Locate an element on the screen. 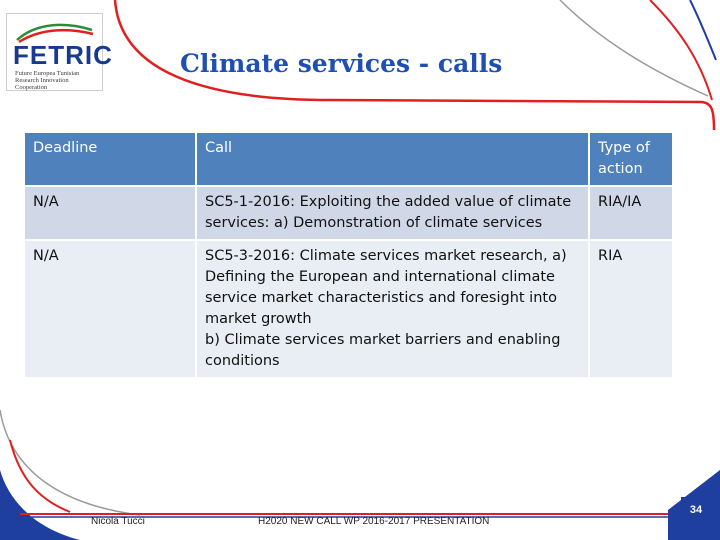 The width and height of the screenshot is (720, 540). page-number-badge: 34 is located at coordinates (696, 510).